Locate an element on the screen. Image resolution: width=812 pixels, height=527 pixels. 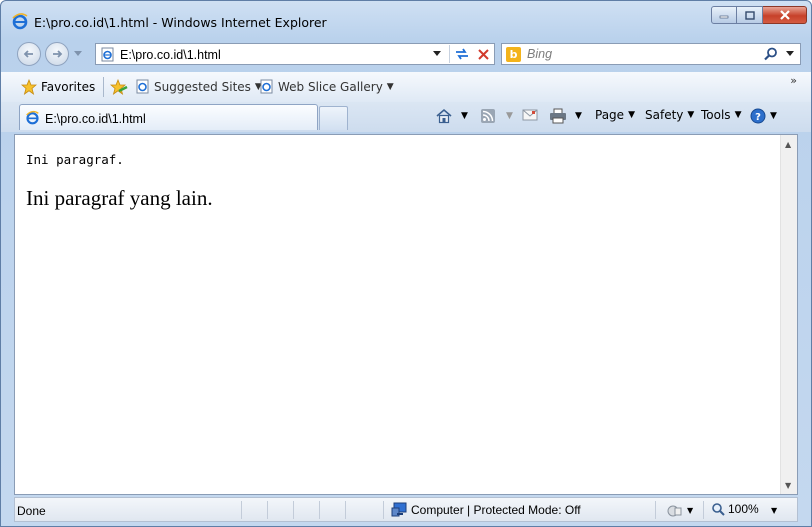
feeds-dropdown: ▼ is located at coordinates (509, 116).